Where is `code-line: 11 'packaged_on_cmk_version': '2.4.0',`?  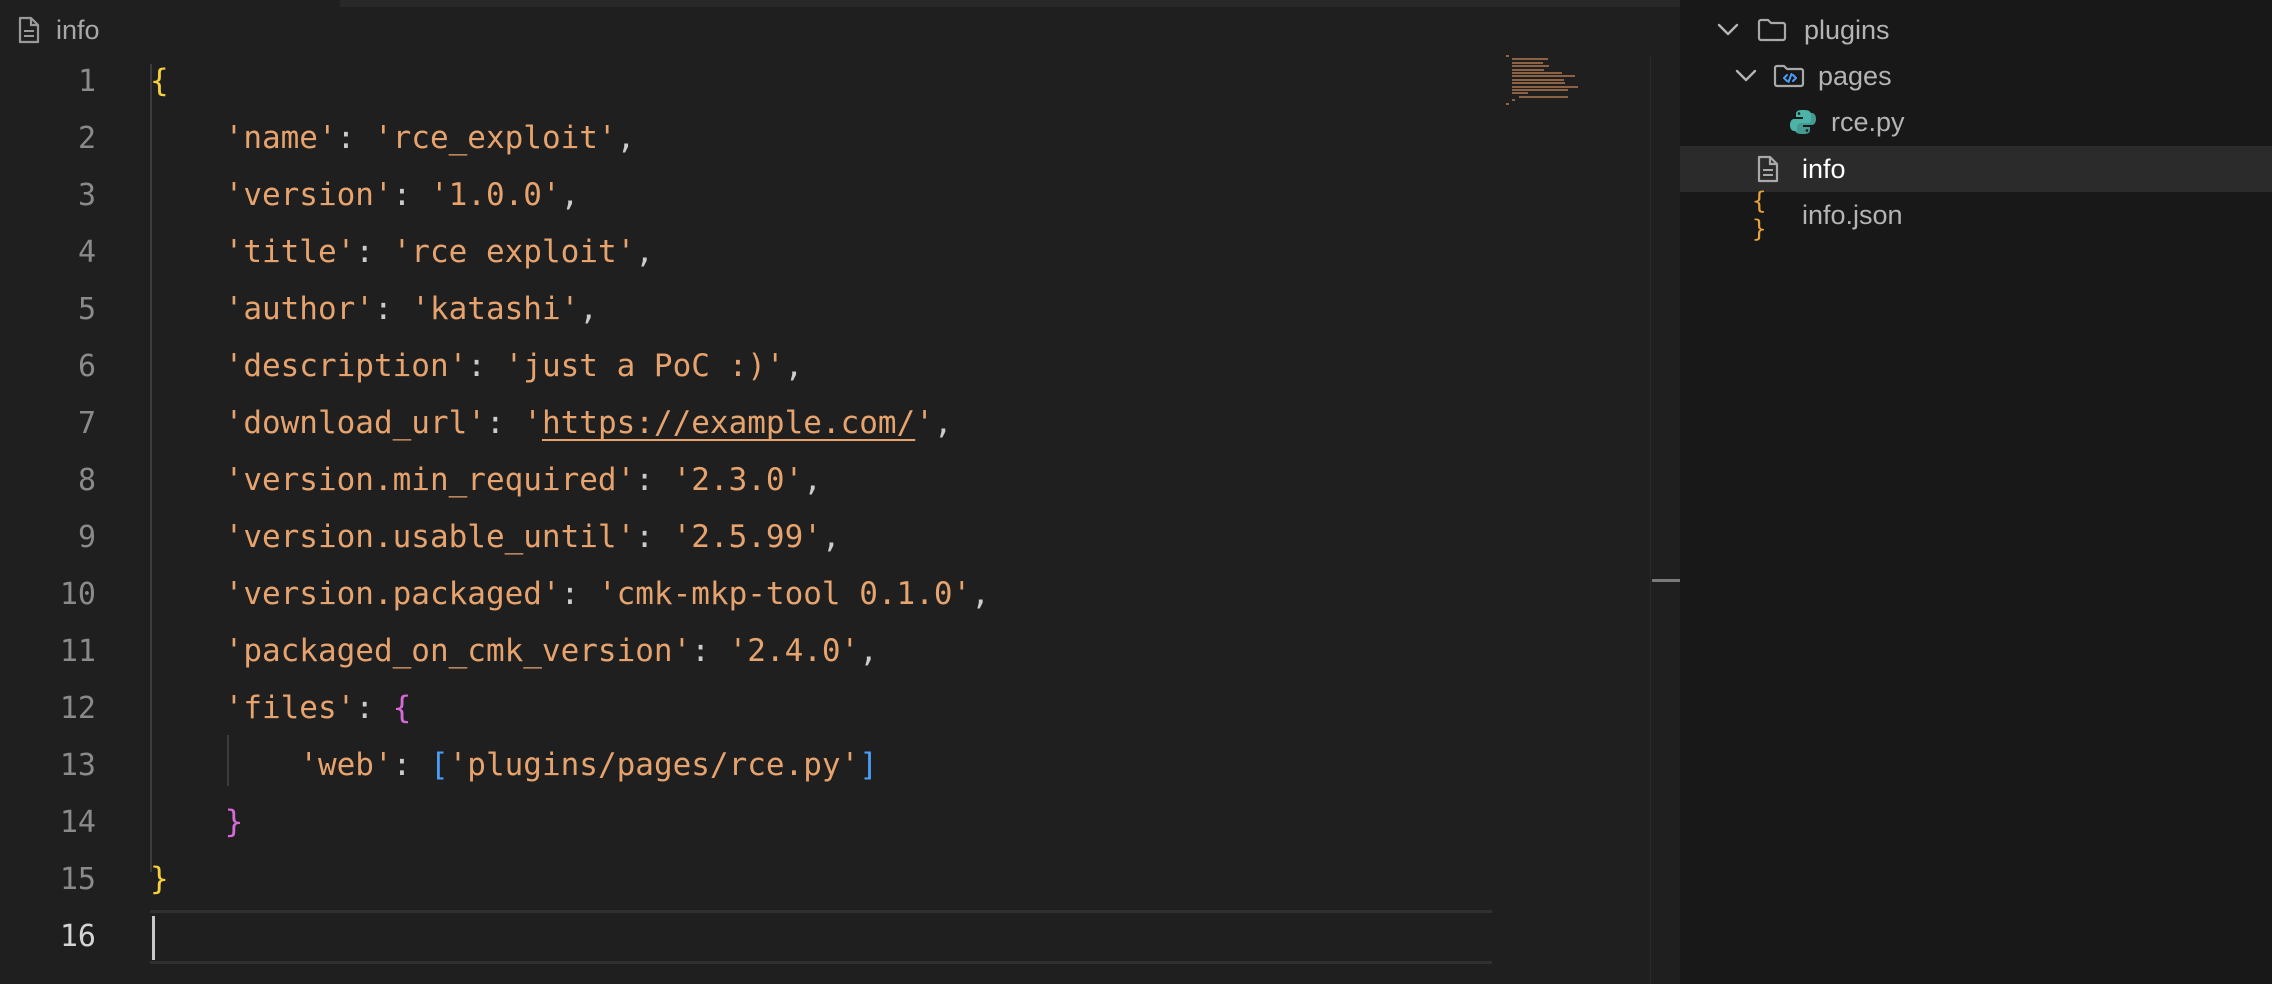
code-line: 11 'packaged_on_cmk_version': '2.4.0', is located at coordinates (750, 651).